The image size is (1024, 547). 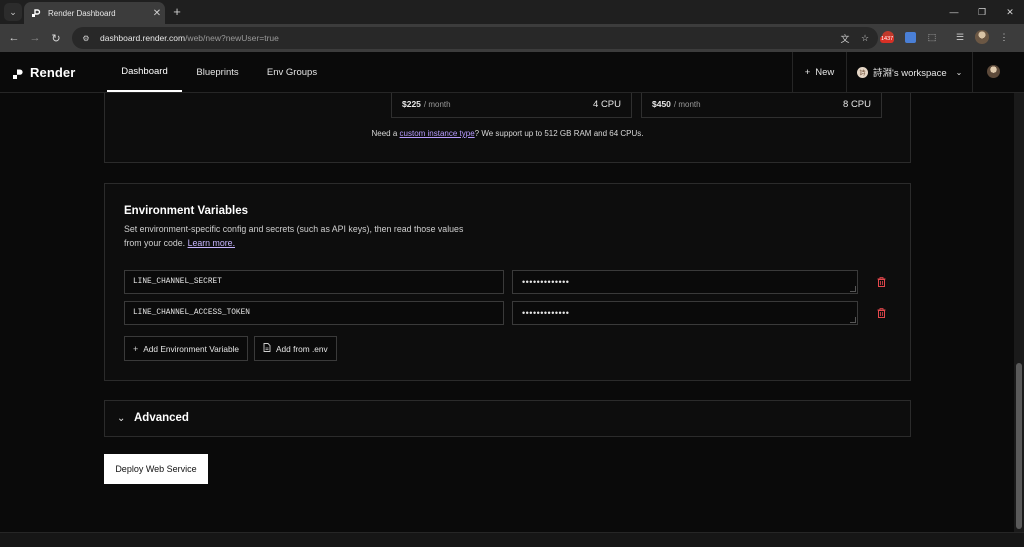 I want to click on extension-icon: 1437, so click(x=888, y=37).